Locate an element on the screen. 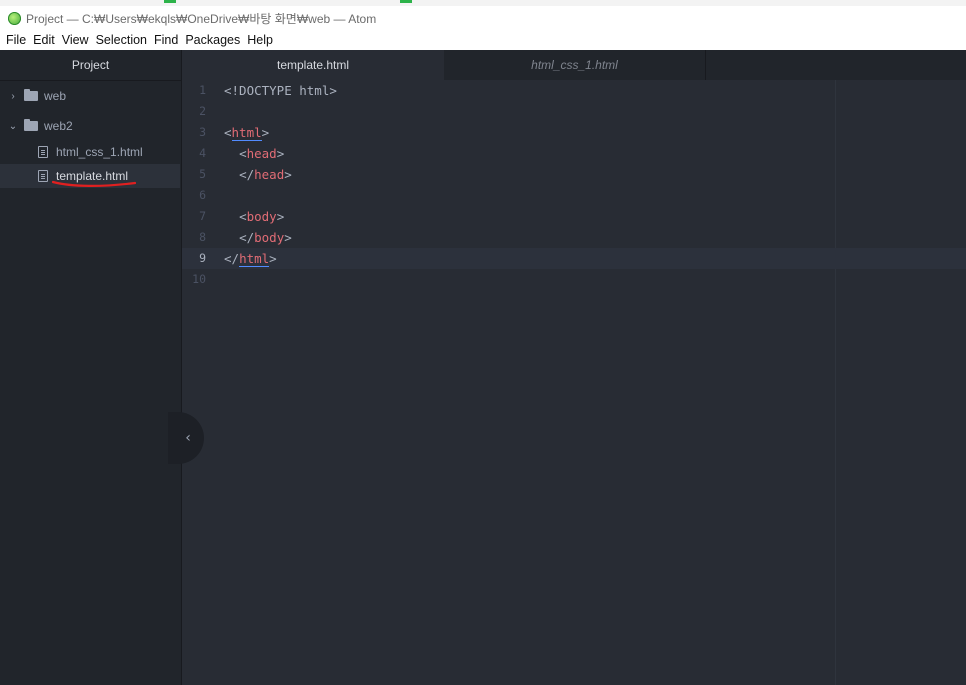 This screenshot has width=966, height=685. tree-file-label: html_css_1.html is located at coordinates (99, 152).